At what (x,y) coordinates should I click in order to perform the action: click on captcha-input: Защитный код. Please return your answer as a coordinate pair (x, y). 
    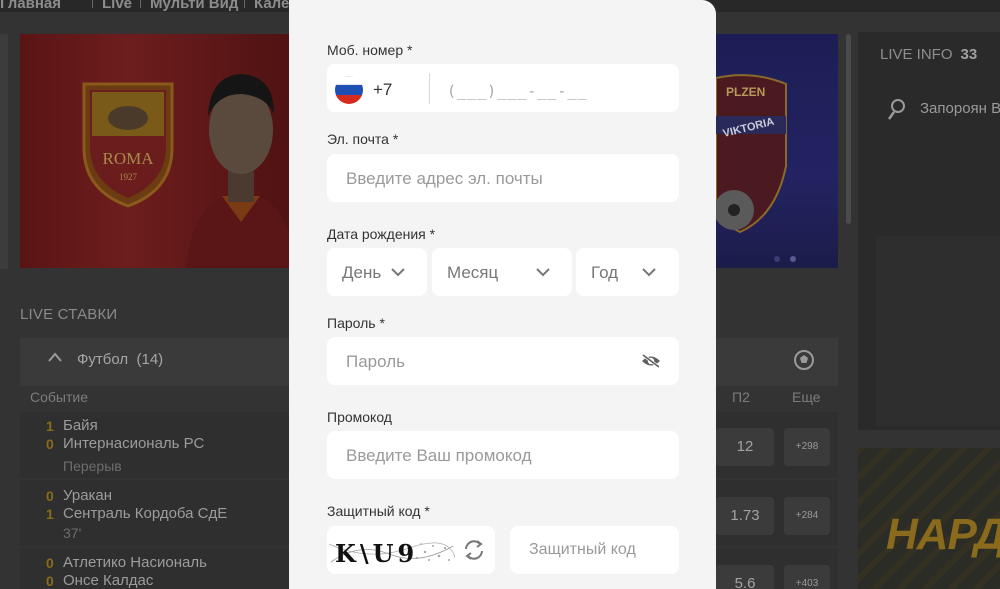
    Looking at the image, I should click on (582, 550).